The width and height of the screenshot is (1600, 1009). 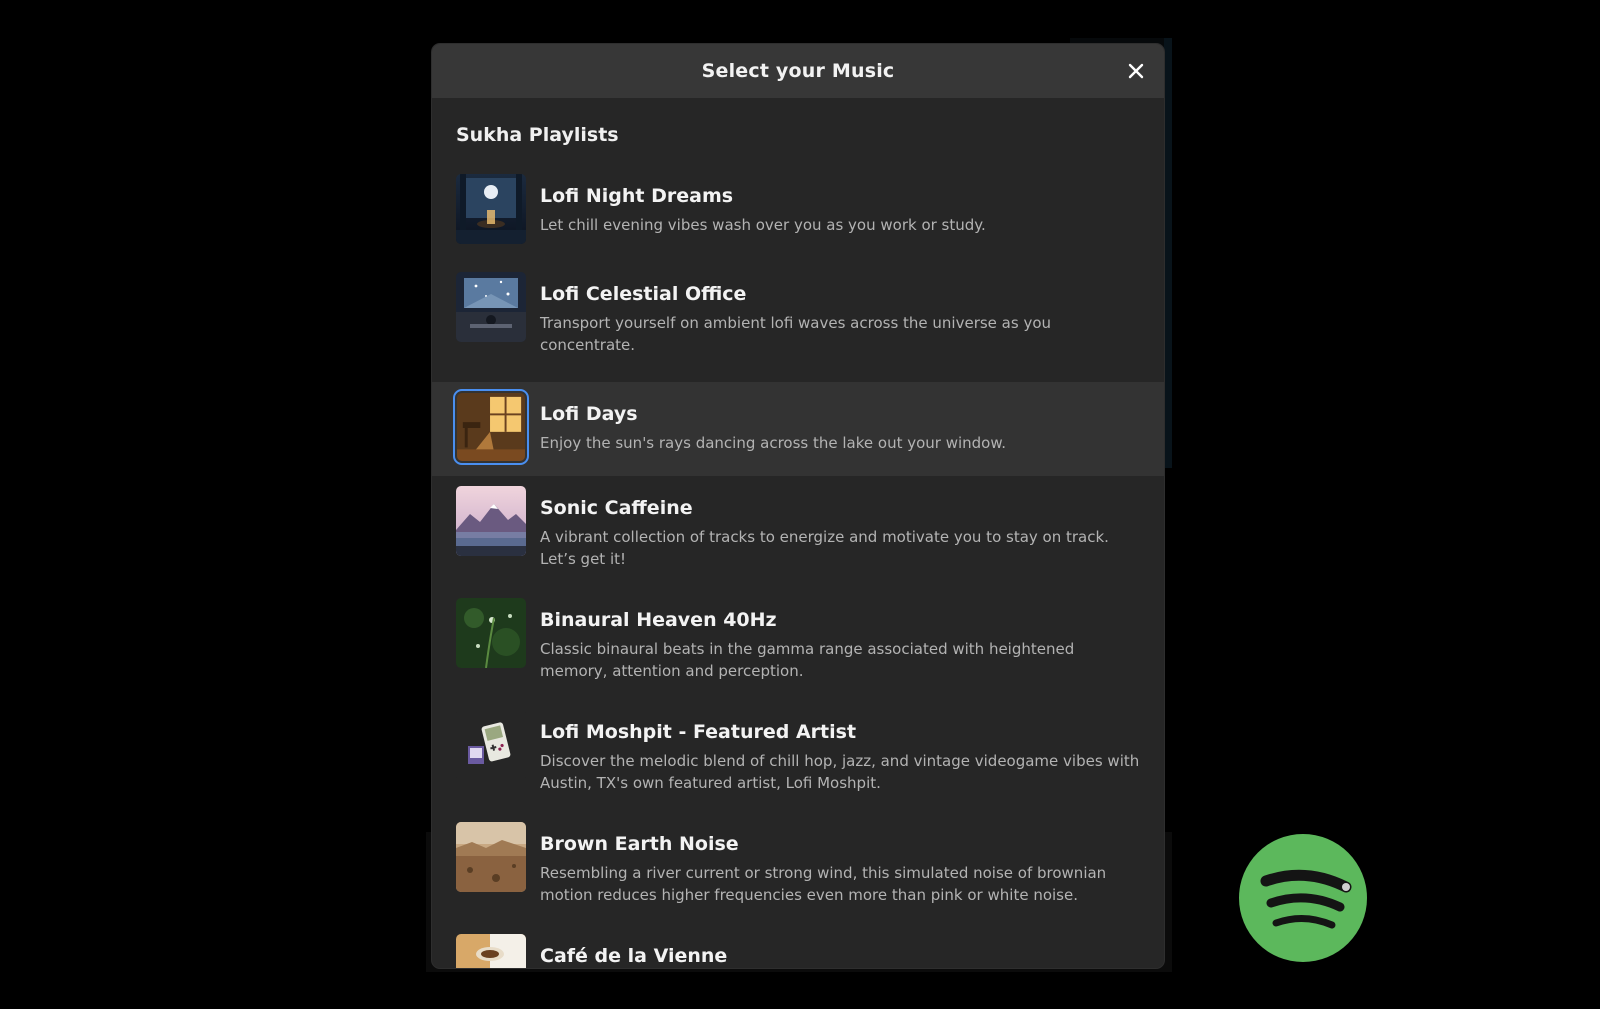 What do you see at coordinates (1168, 253) in the screenshot?
I see `background-app-edge` at bounding box center [1168, 253].